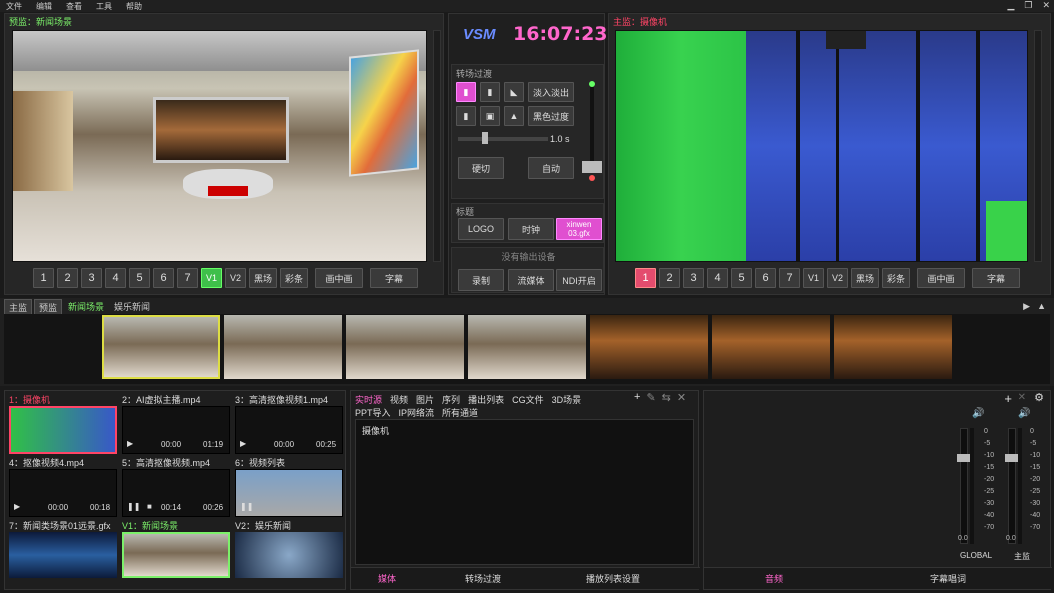 The width and height of the screenshot is (1054, 593). Describe the element at coordinates (941, 278) in the screenshot. I see `program-btn-pip: 画中画` at that location.